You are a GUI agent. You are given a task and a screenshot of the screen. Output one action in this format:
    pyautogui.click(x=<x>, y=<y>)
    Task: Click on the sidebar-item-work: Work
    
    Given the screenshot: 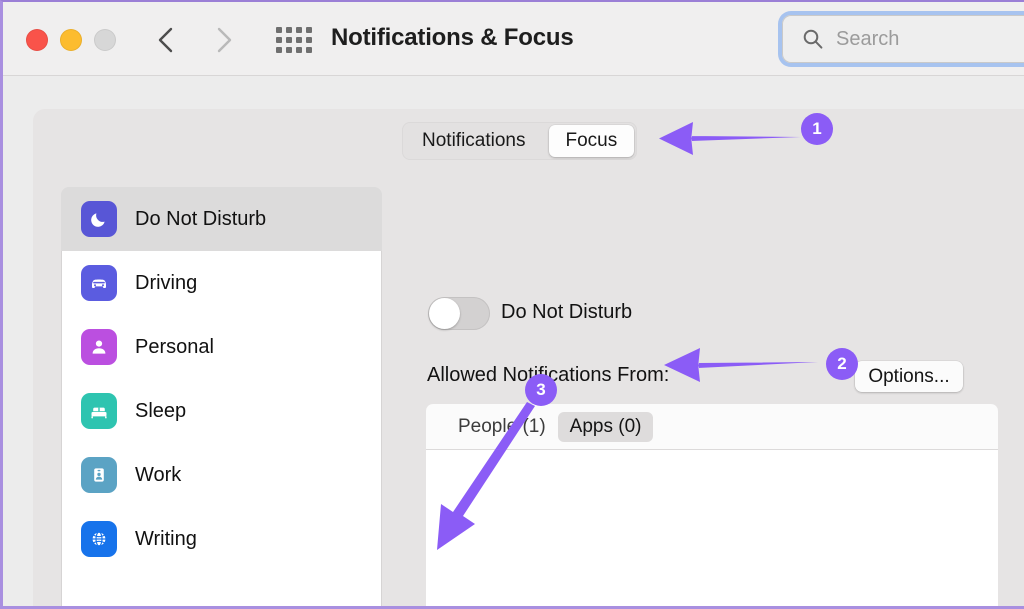 What is the action you would take?
    pyautogui.click(x=221, y=475)
    